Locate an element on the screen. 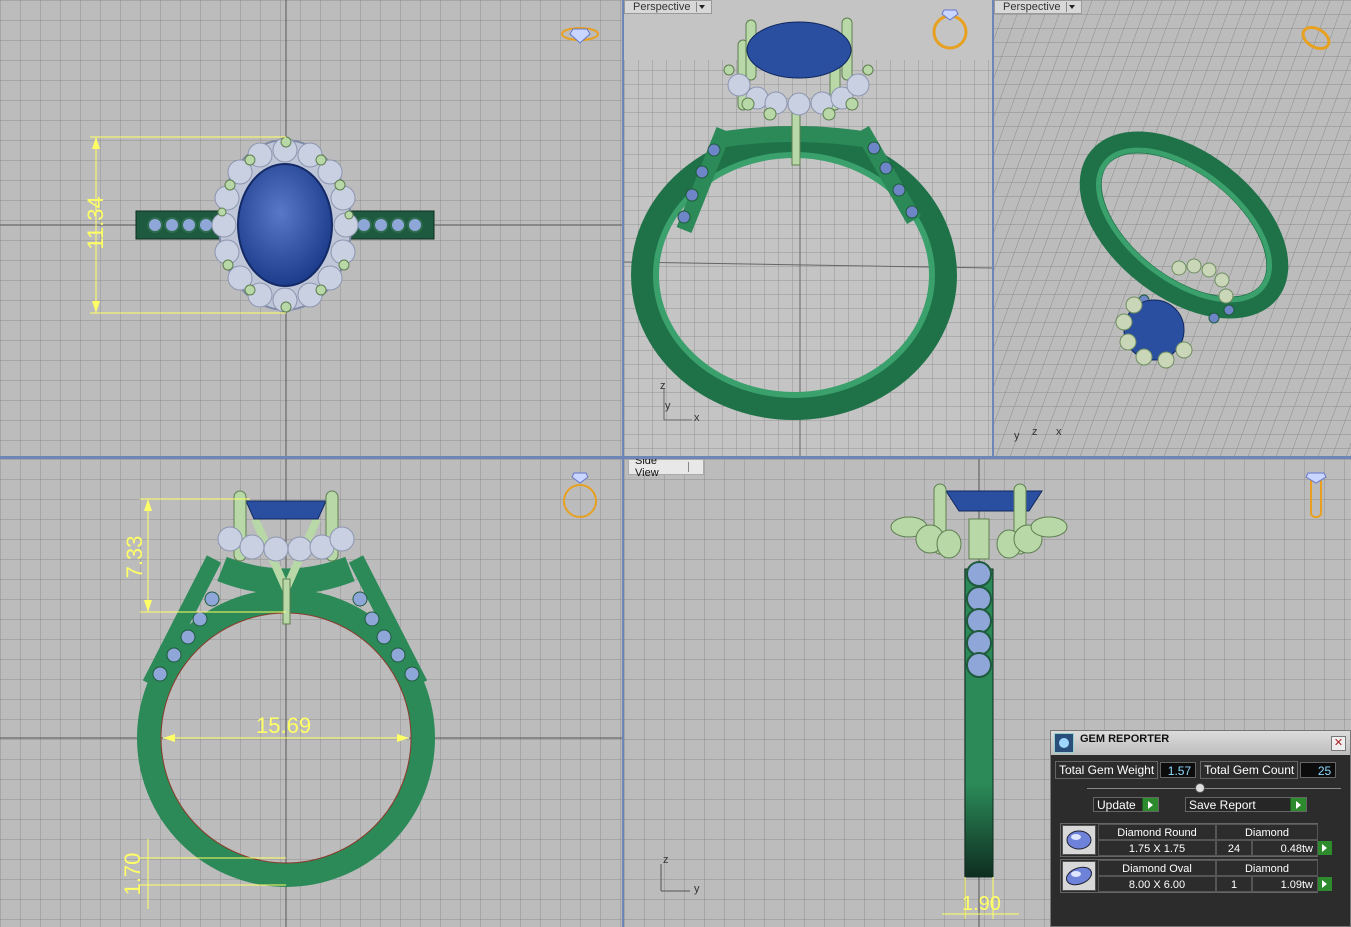 This screenshot has height=927, width=1351. viewport-perspective-1: Perspective z y x is located at coordinates (808, 228).